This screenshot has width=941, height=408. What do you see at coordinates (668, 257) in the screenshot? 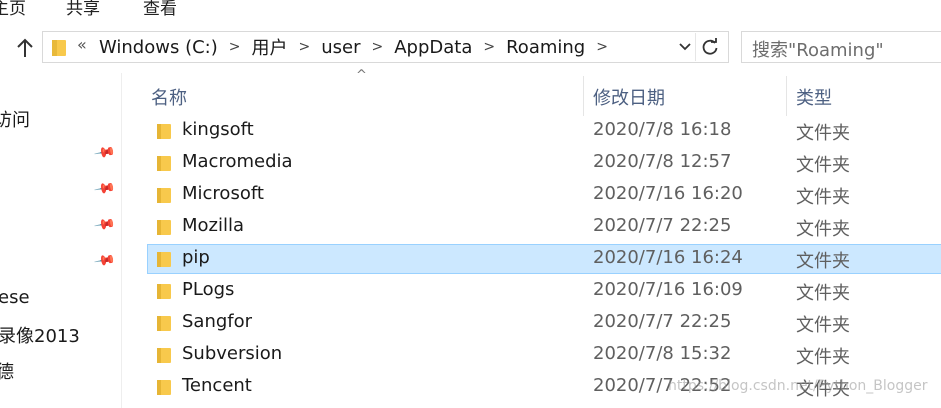
I see `file-date: 2020/7/16 16:24` at bounding box center [668, 257].